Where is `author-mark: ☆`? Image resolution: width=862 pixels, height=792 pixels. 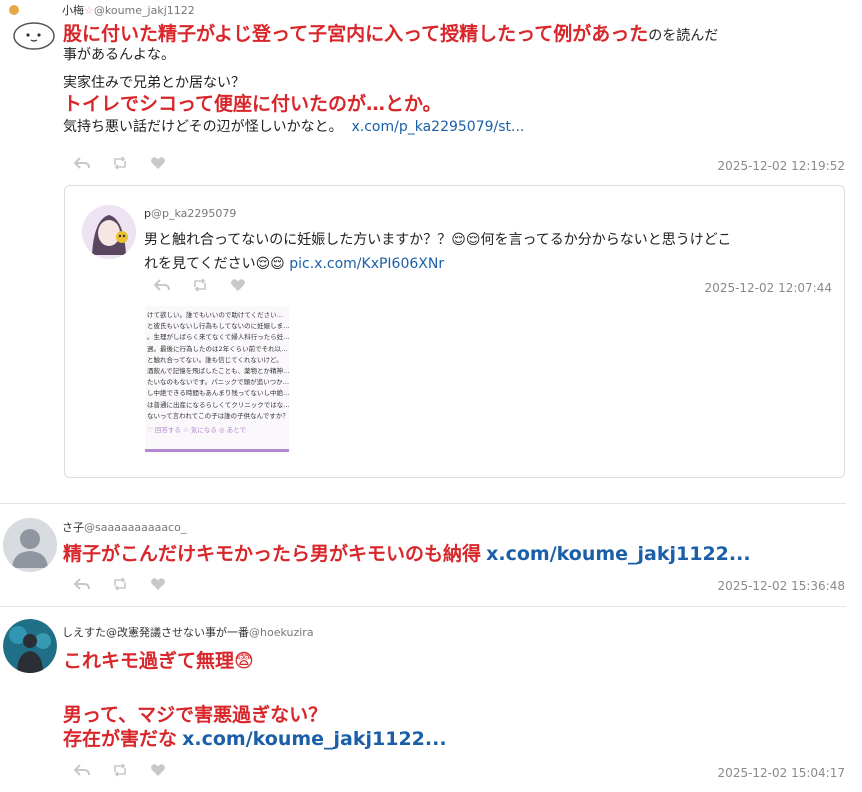 author-mark: ☆ is located at coordinates (89, 10).